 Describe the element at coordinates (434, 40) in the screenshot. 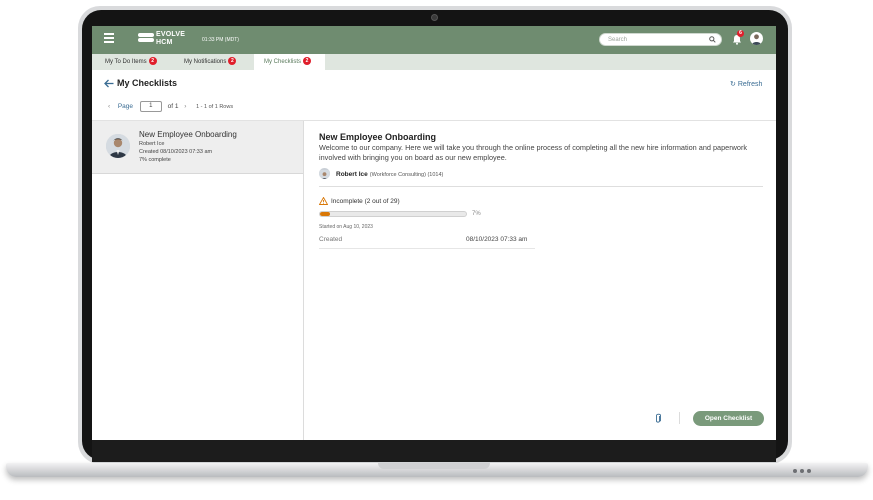

I see `top-bar: EVOLVE HCM 01:33 PM (MDT) Search 6` at that location.